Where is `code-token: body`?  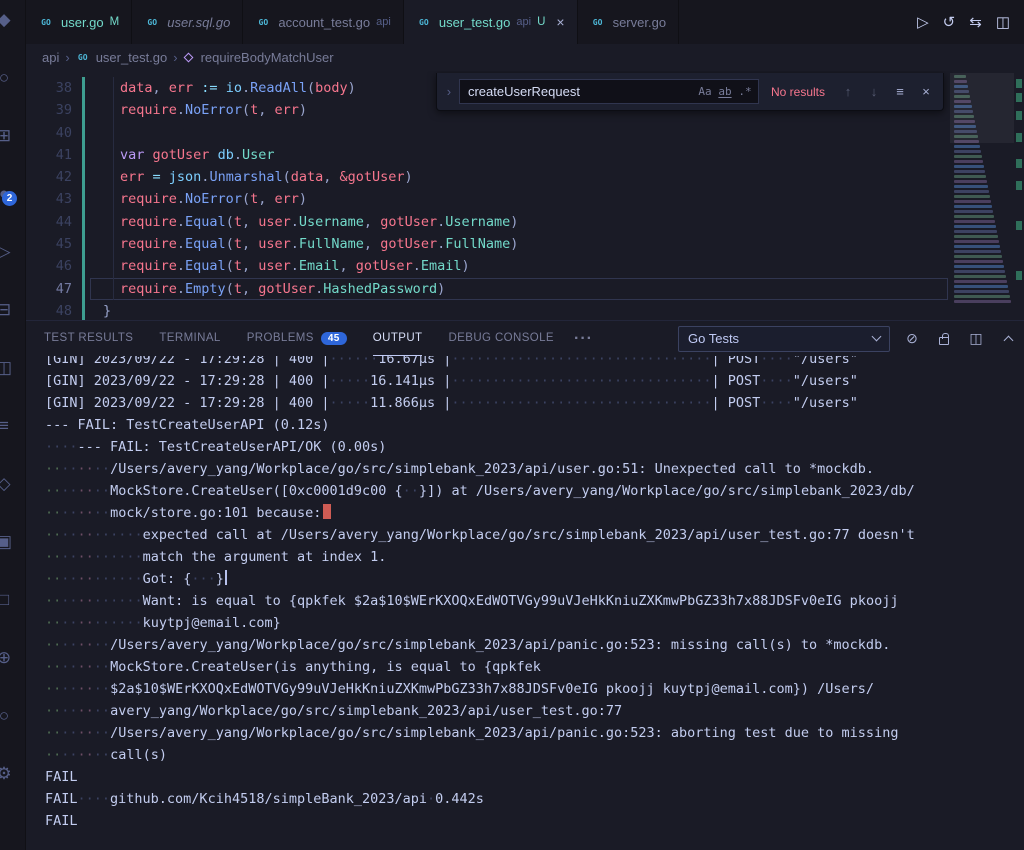
code-token: body is located at coordinates (331, 88).